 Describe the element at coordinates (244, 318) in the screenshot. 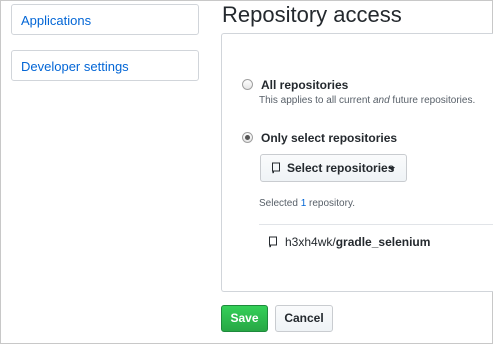

I see `save-button: Save` at that location.